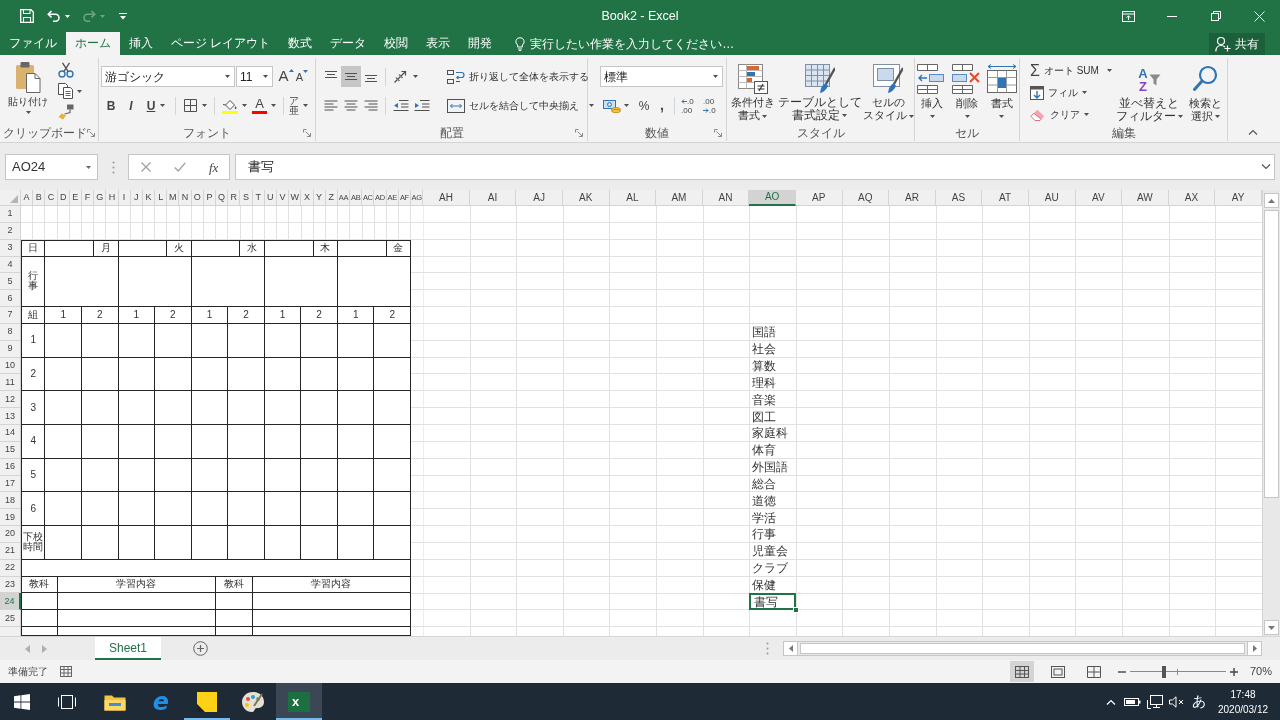 The width and height of the screenshot is (1280, 720). Describe the element at coordinates (1259, 16) in the screenshot. I see `close-icon` at that location.